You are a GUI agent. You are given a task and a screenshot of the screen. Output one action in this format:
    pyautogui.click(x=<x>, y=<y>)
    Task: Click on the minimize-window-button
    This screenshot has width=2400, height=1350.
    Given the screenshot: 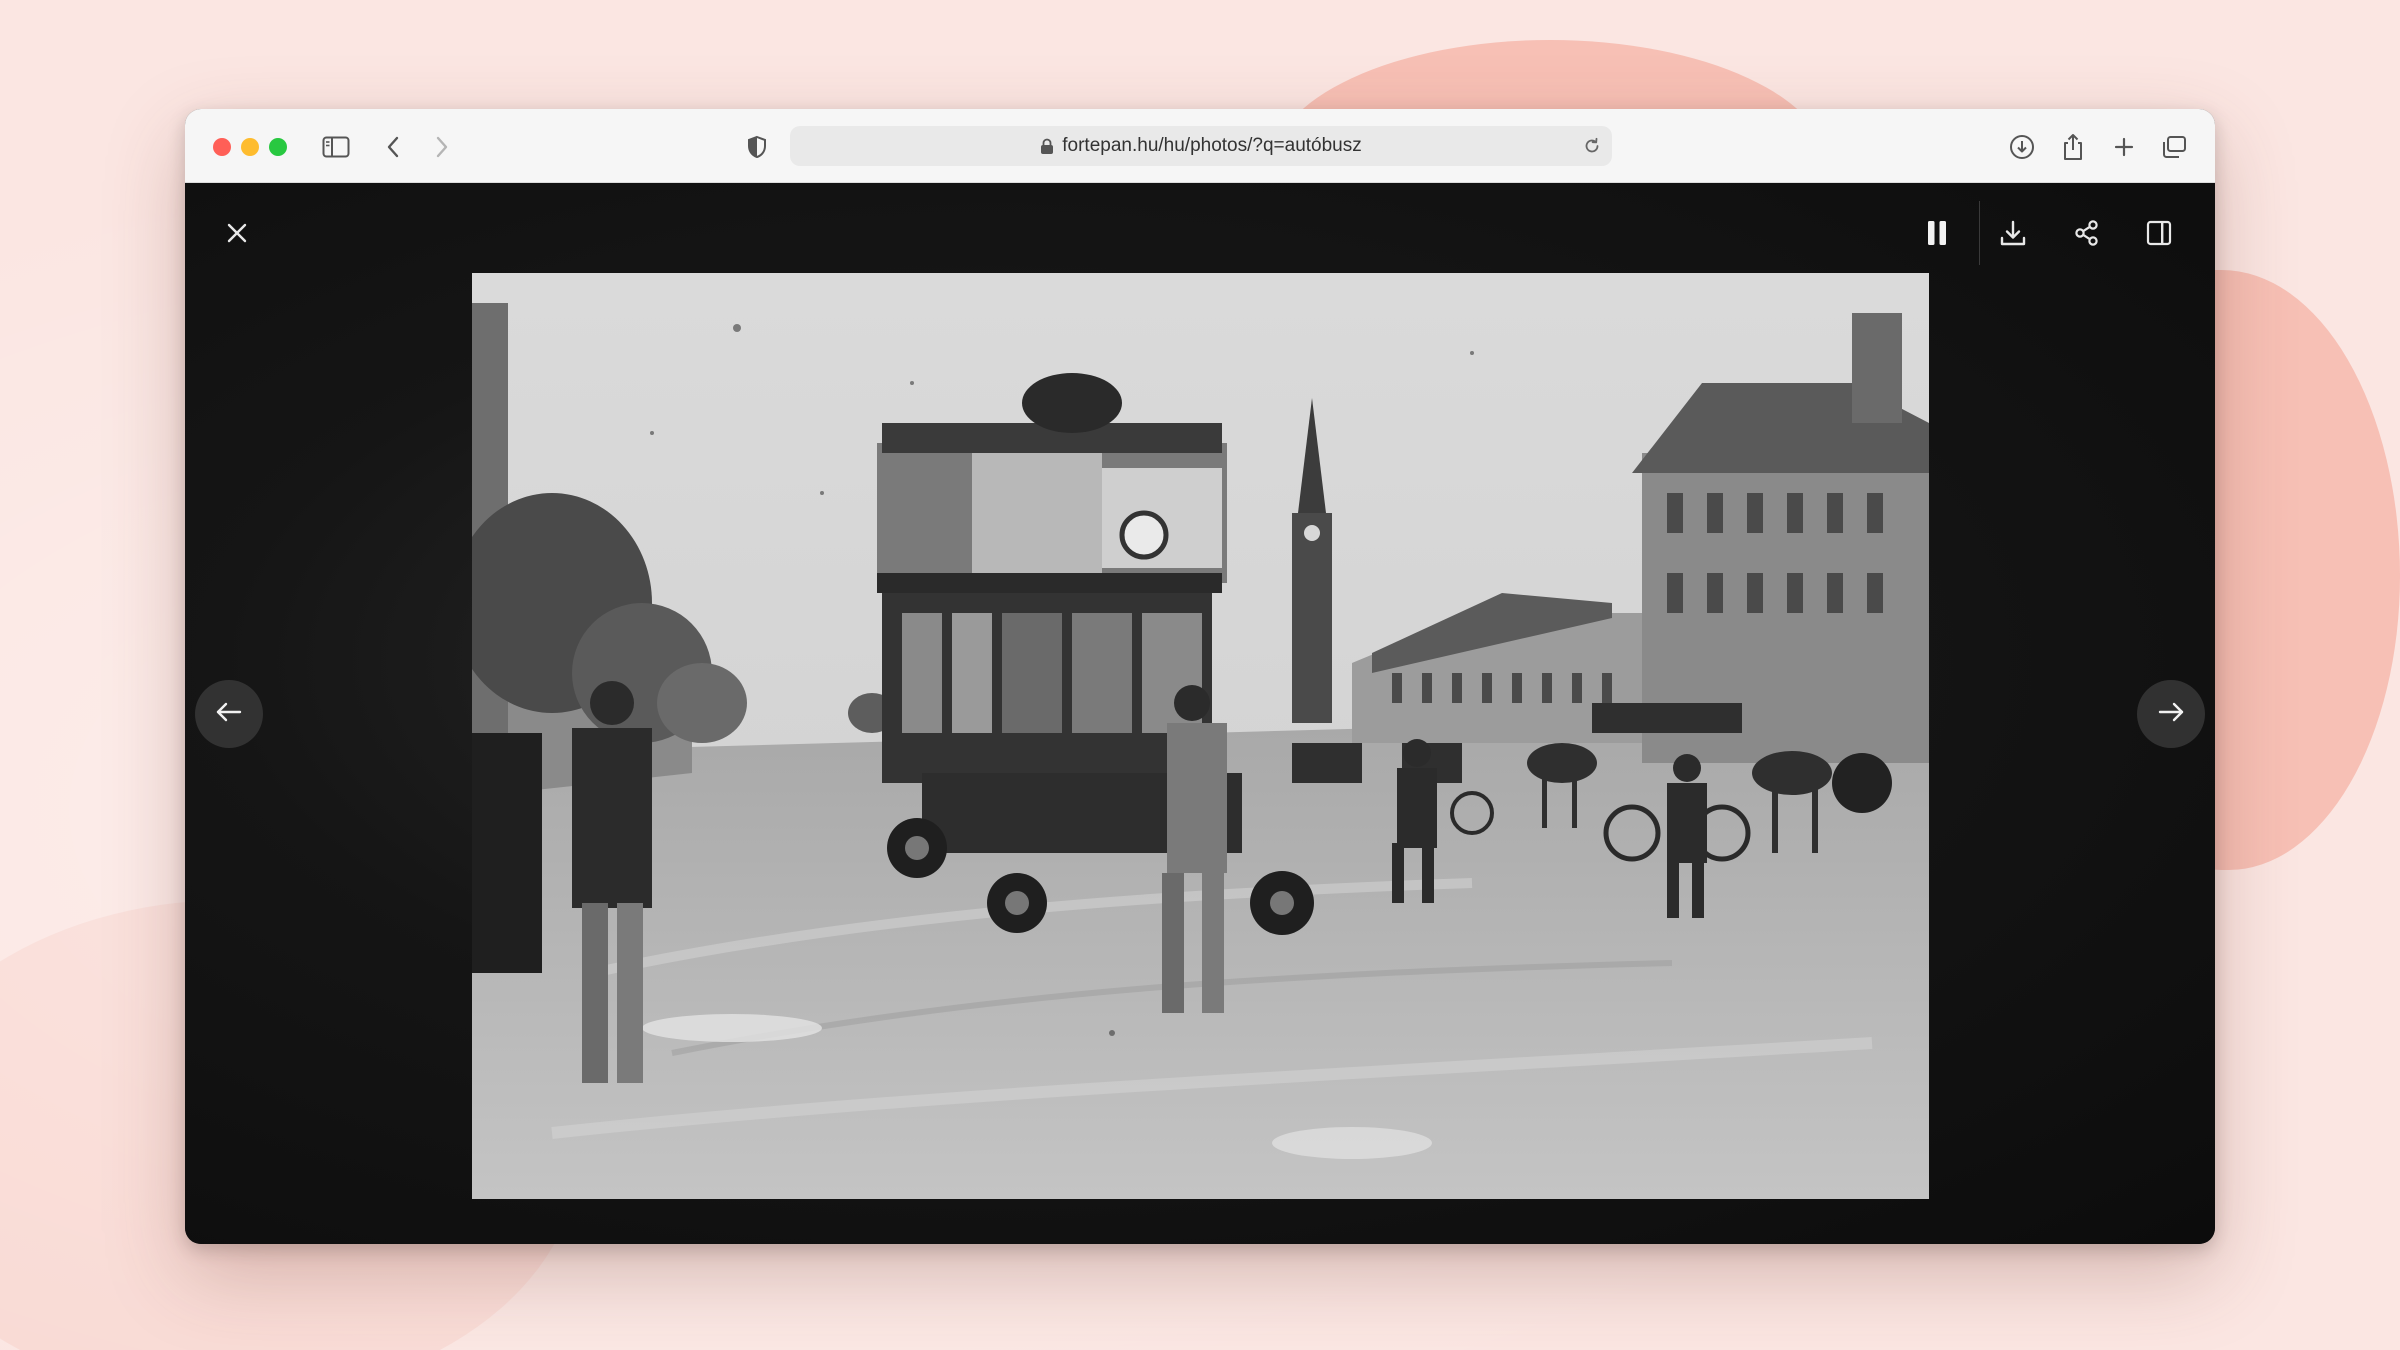 What is the action you would take?
    pyautogui.click(x=250, y=147)
    